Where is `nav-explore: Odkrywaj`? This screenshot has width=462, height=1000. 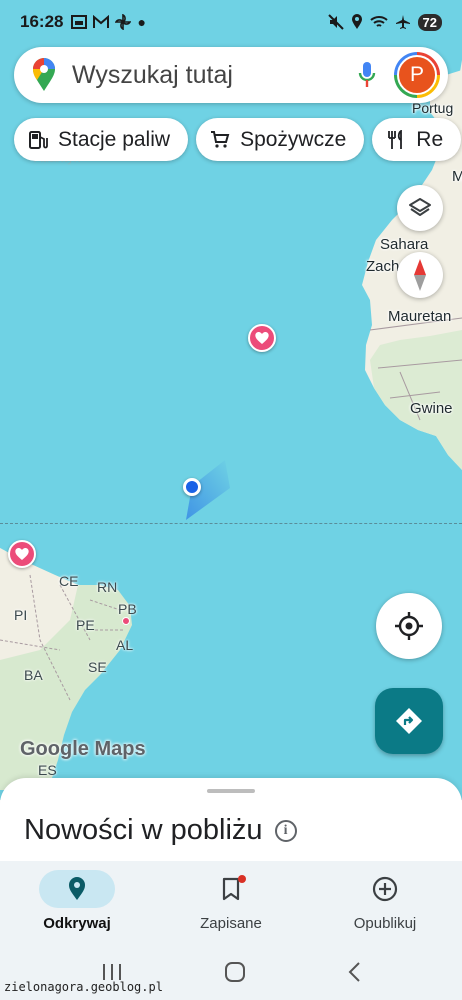 nav-explore: Odkrywaj is located at coordinates (77, 902).